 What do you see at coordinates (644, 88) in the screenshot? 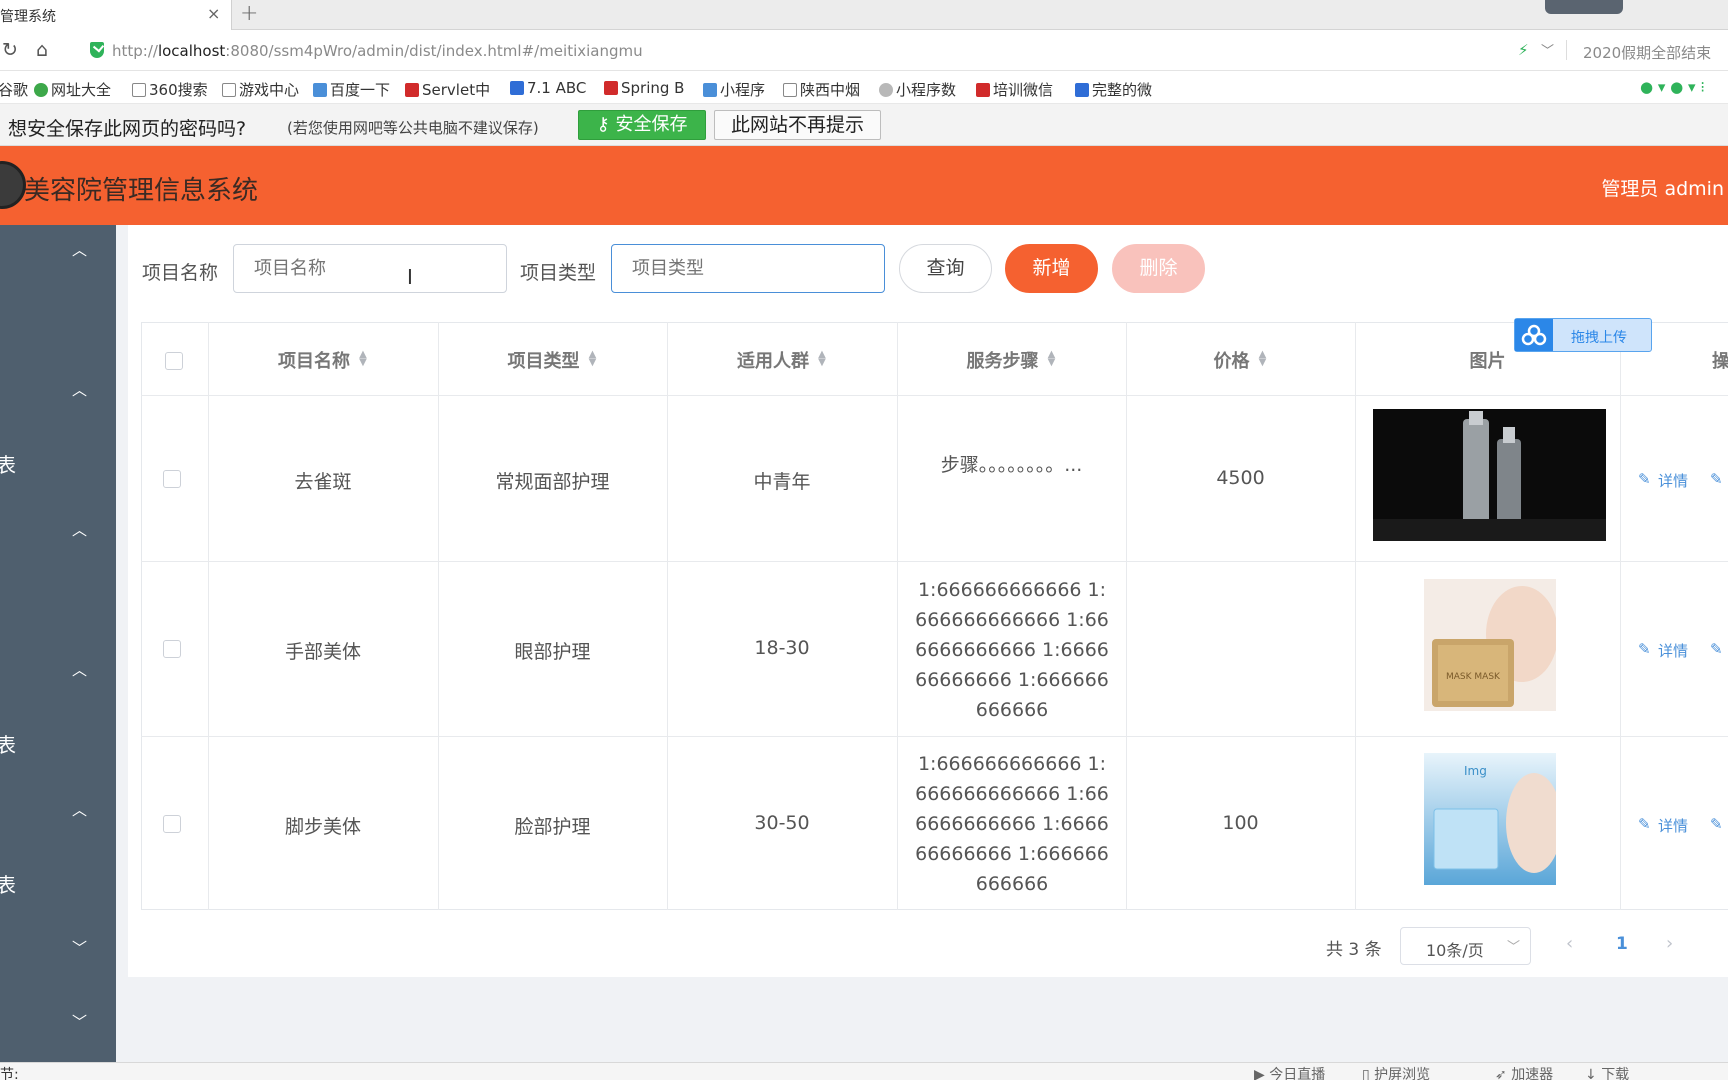
I see `bookmark-item: Spring B` at bounding box center [644, 88].